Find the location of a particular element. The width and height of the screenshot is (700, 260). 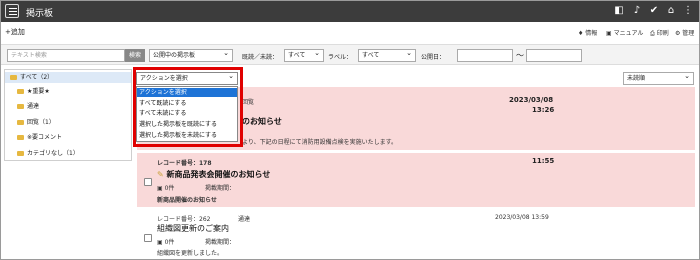

bookmark-icon: ◧ is located at coordinates (619, 11).